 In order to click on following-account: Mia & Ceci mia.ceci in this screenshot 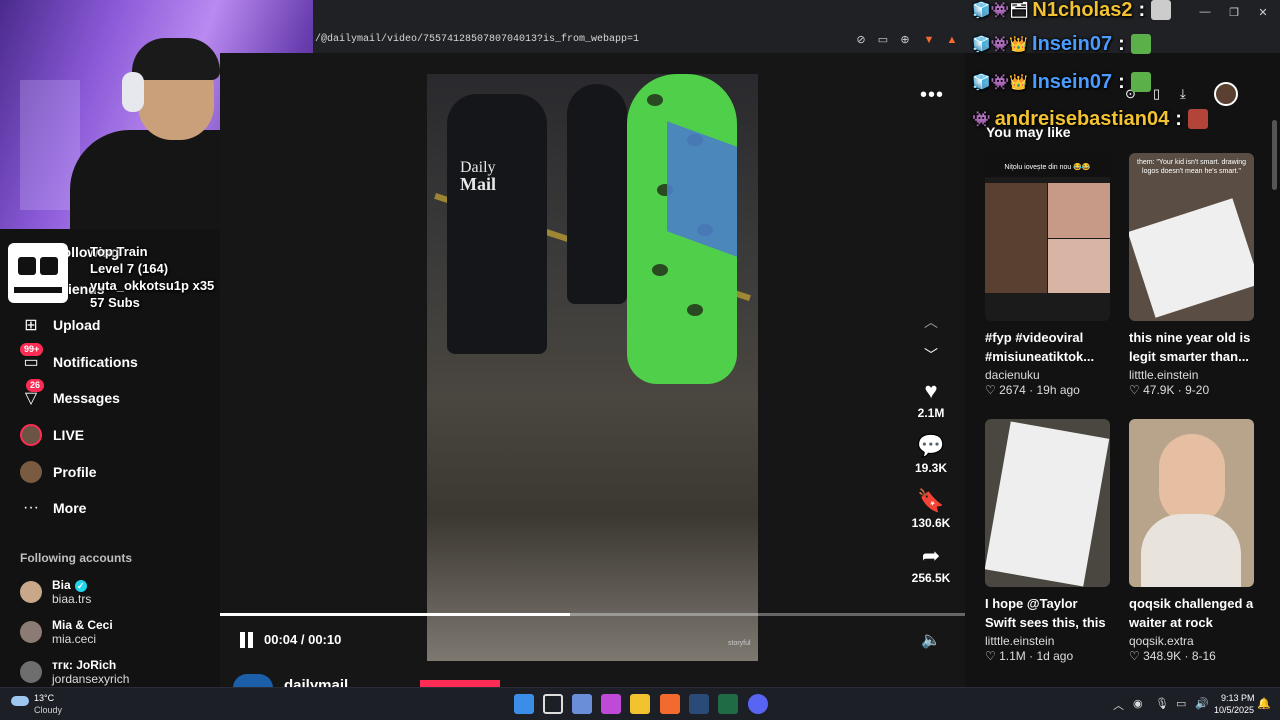, I will do `click(66, 632)`.